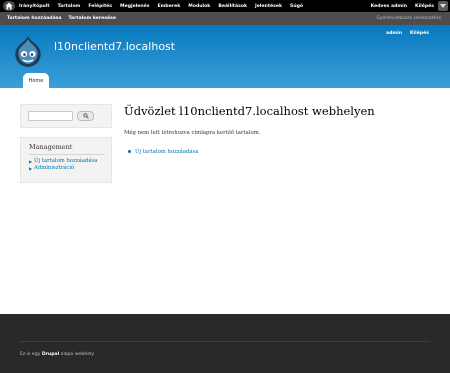 Image resolution: width=450 pixels, height=373 pixels. What do you see at coordinates (199, 6) in the screenshot?
I see `toolbar-item-modules: Modulok` at bounding box center [199, 6].